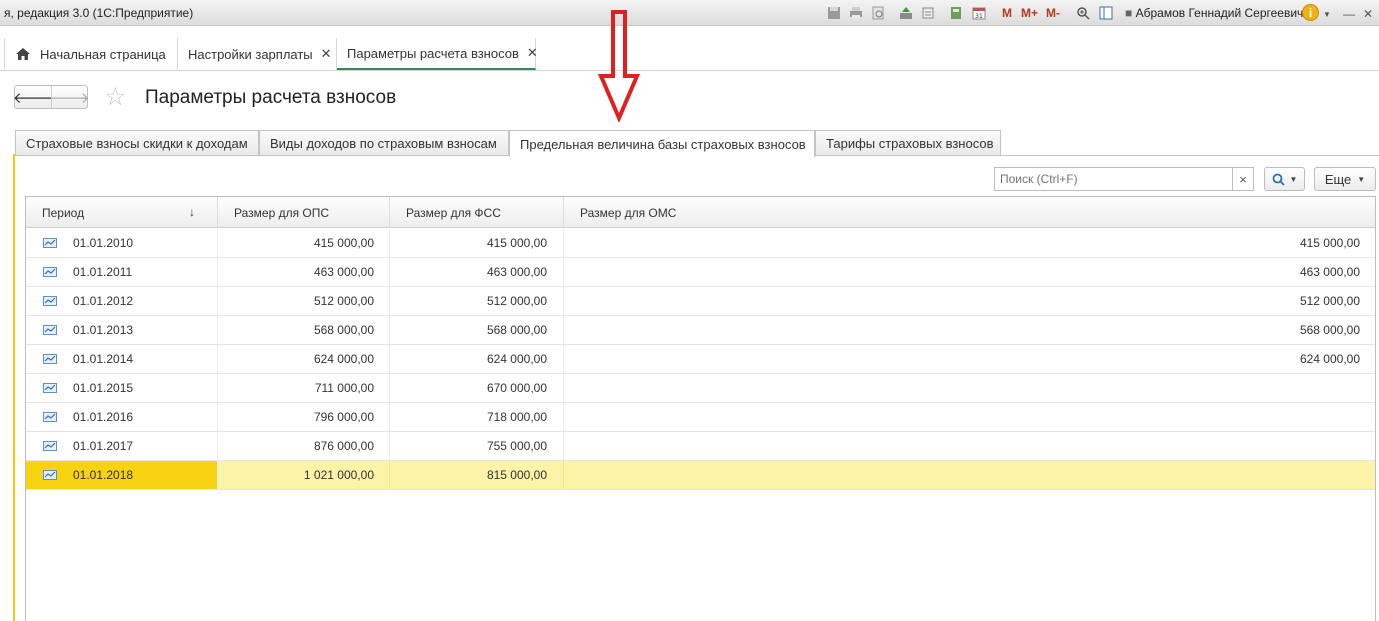  I want to click on cell-period: 01.01.2012, so click(122, 301).